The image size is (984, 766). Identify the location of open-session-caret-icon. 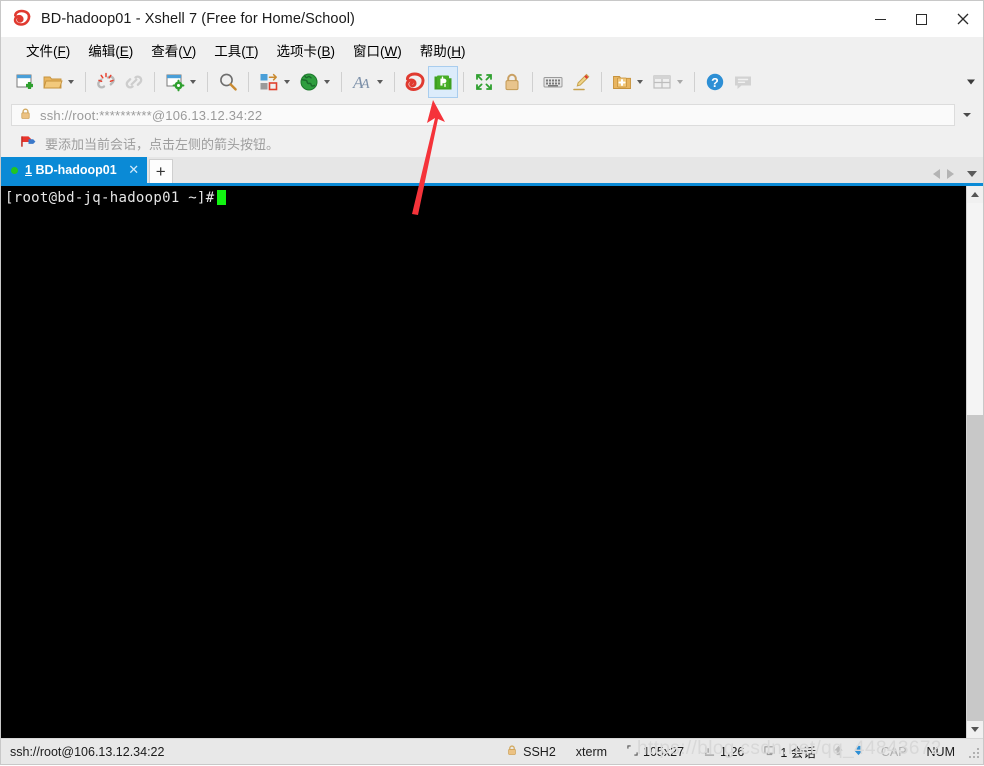
(71, 82).